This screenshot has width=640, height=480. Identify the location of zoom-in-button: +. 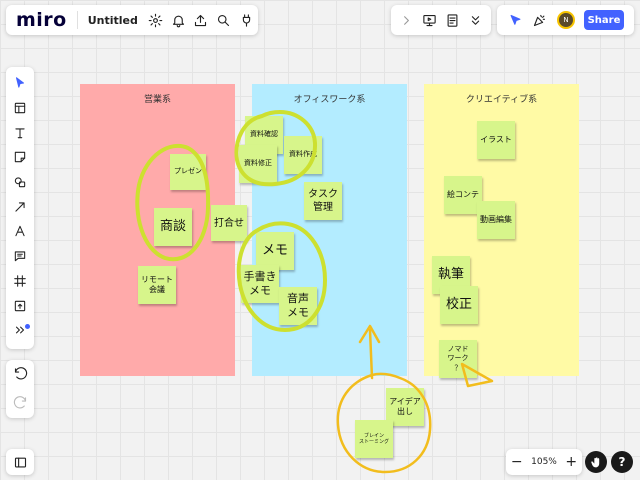
(571, 462).